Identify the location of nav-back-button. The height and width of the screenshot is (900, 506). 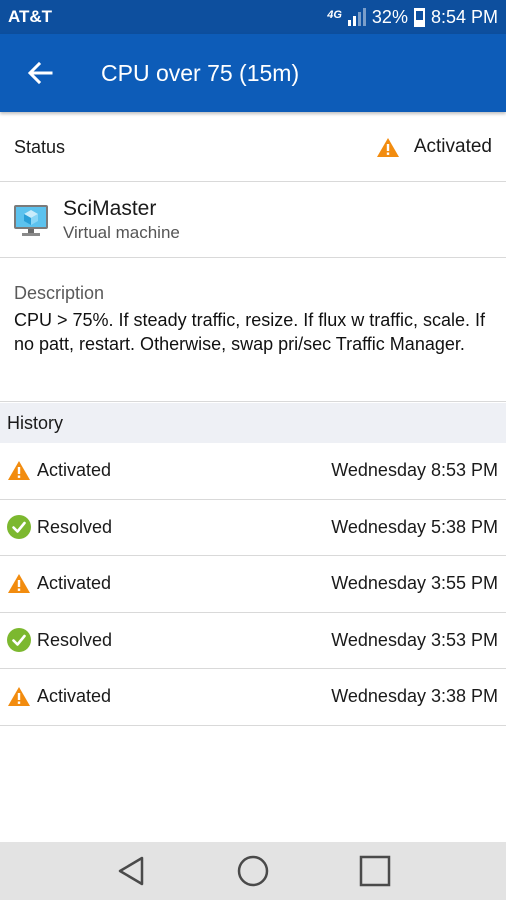
(131, 871).